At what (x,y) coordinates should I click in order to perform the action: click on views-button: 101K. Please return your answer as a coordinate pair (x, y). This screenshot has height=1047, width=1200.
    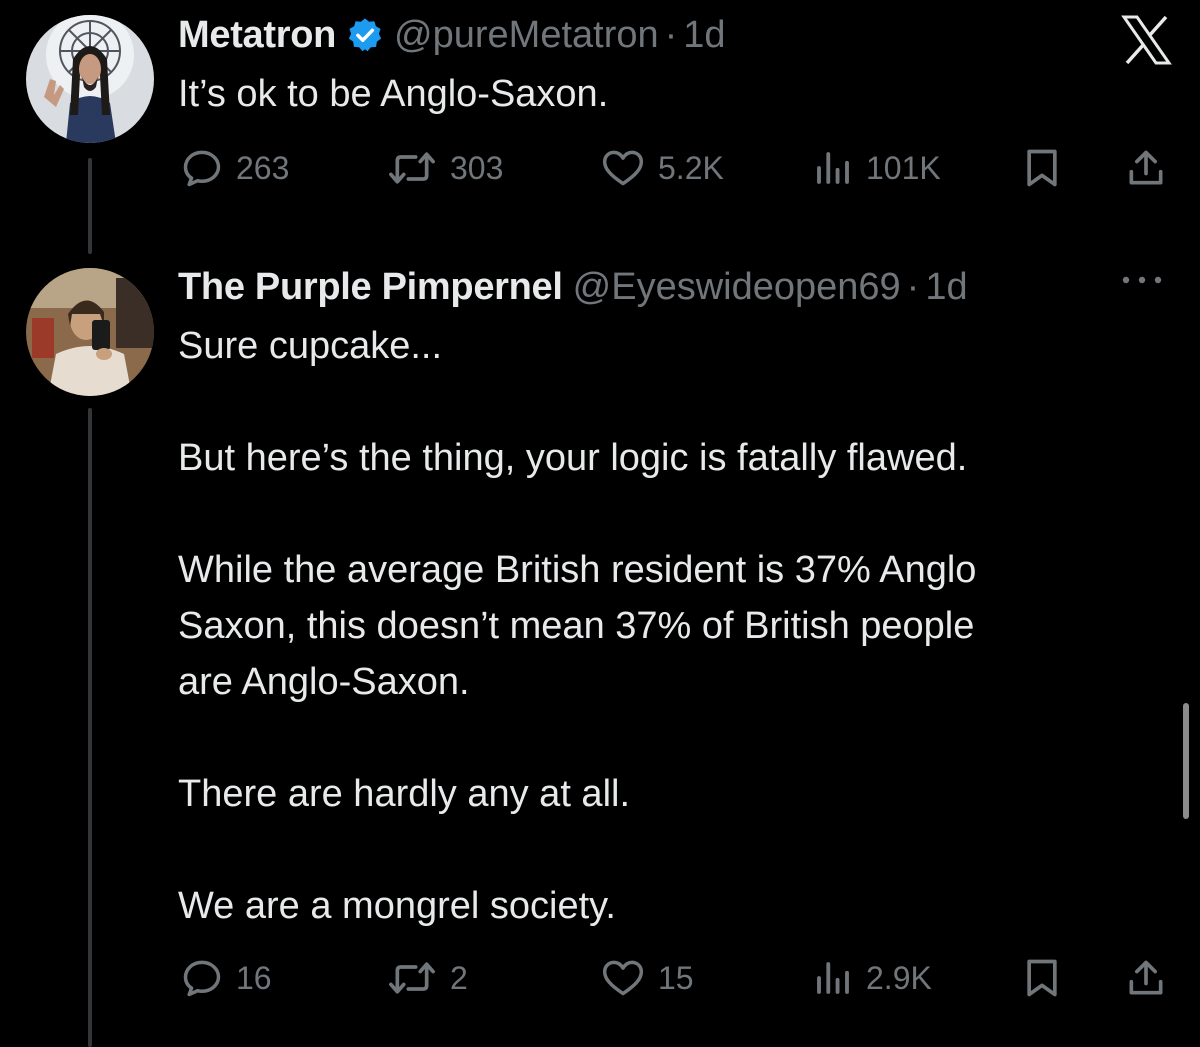
    Looking at the image, I should click on (876, 168).